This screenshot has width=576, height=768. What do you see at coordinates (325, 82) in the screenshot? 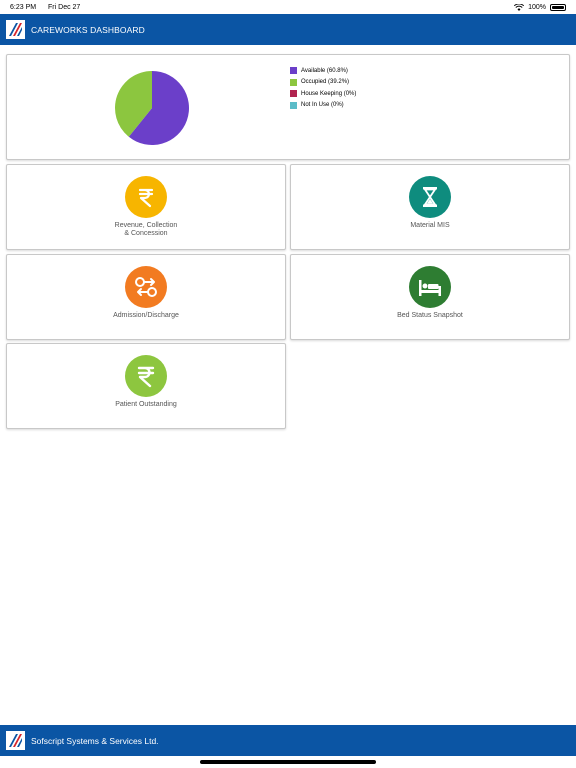
I see `legend-label: Occupied (39.2%)` at bounding box center [325, 82].